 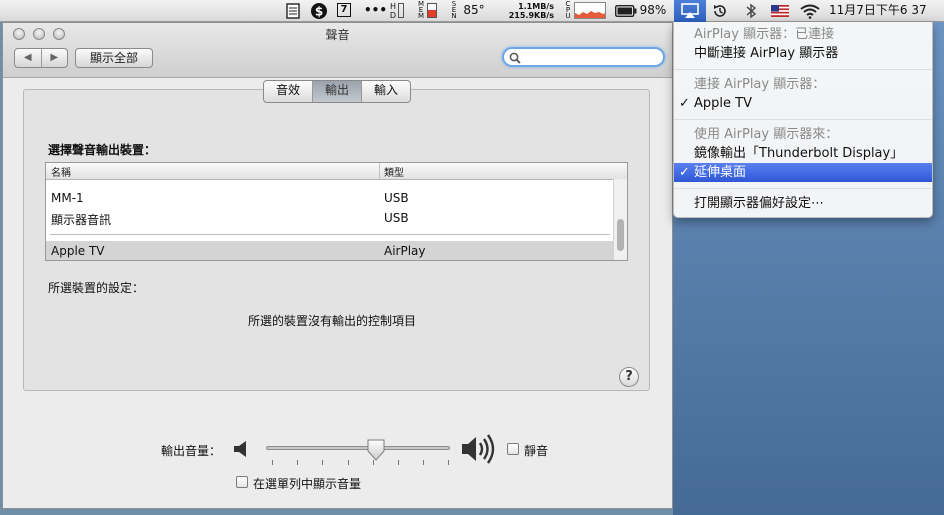 I want to click on calendar-day: 7, so click(x=344, y=10).